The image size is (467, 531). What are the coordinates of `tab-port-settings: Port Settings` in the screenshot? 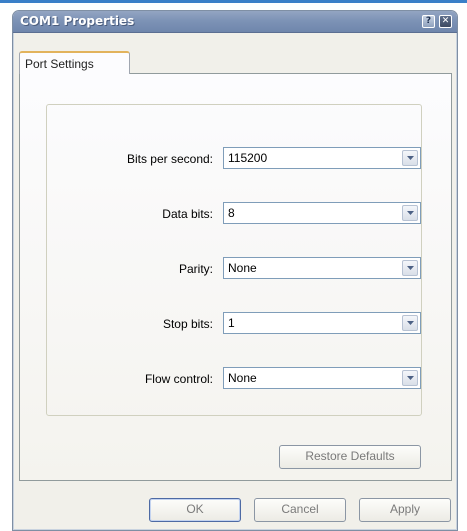 It's located at (74, 62).